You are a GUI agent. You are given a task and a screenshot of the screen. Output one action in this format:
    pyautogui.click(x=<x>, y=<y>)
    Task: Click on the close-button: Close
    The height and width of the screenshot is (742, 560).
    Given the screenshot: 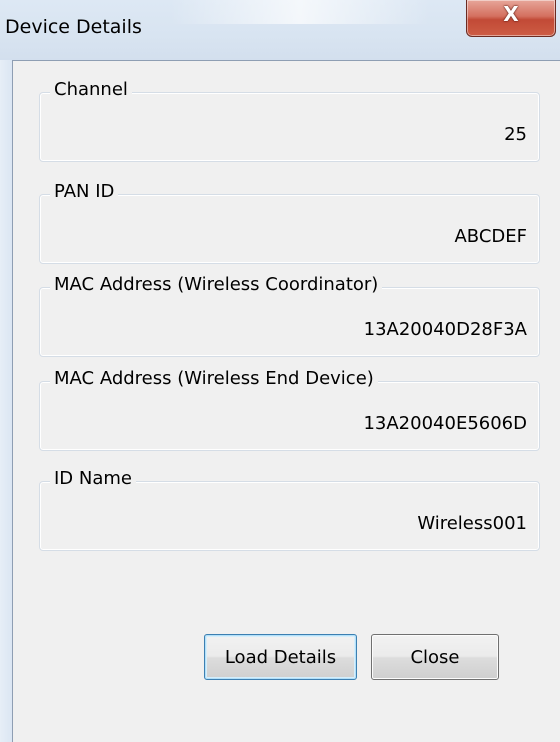 What is the action you would take?
    pyautogui.click(x=435, y=657)
    